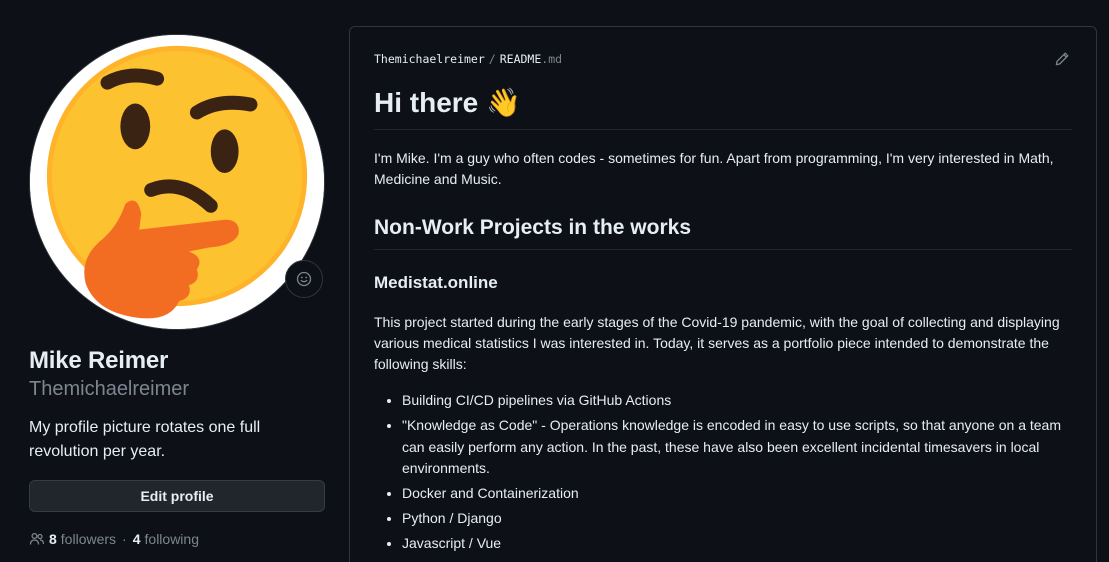  Describe the element at coordinates (723, 231) in the screenshot. I see `section-heading: Non-Work Projects in the works` at that location.